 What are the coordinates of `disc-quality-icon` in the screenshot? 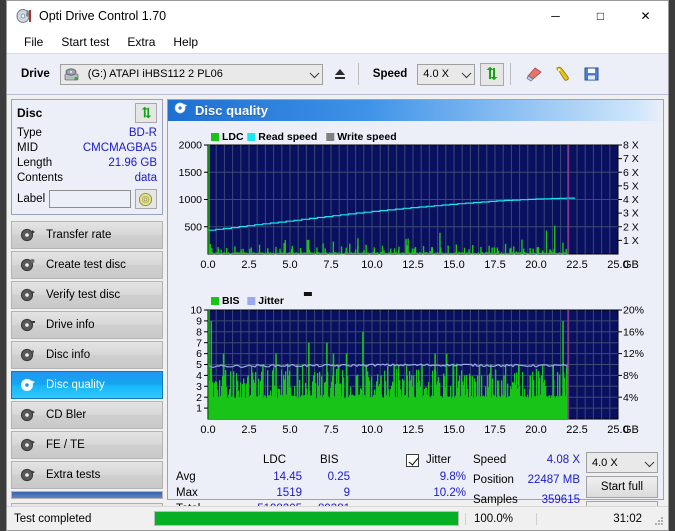 It's located at (31, 385).